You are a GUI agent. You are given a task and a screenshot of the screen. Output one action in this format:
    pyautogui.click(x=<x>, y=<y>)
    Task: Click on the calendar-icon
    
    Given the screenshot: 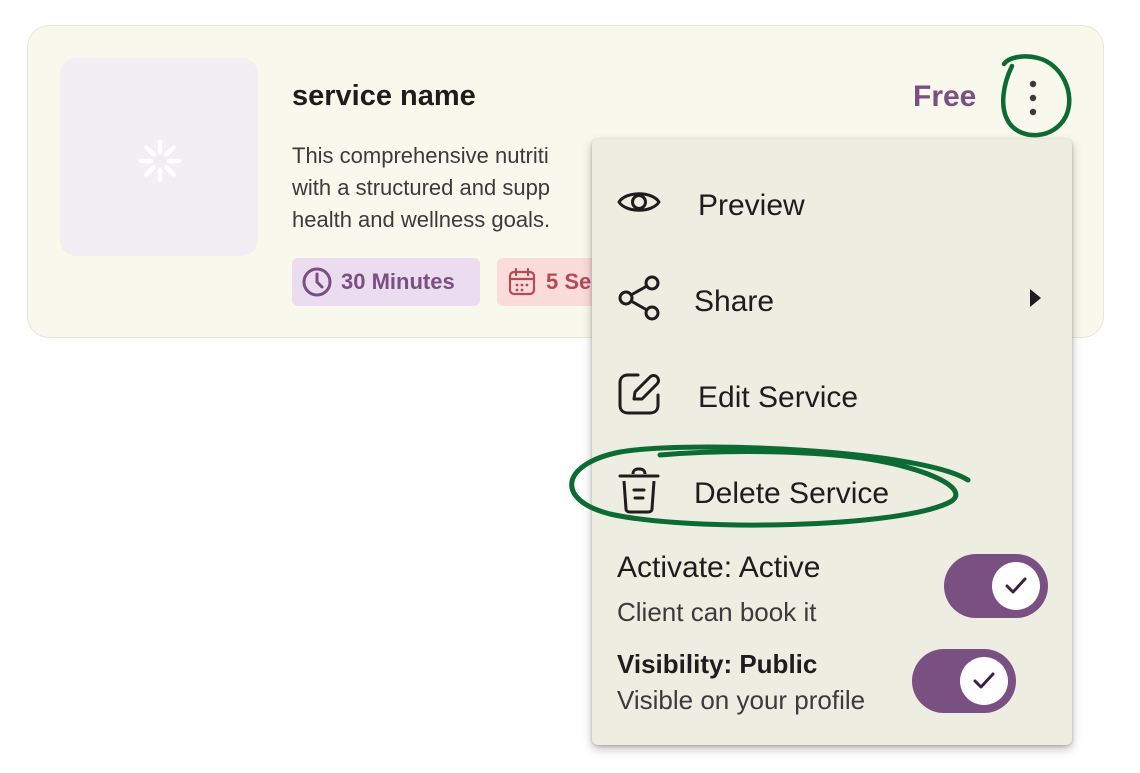 What is the action you would take?
    pyautogui.click(x=522, y=281)
    